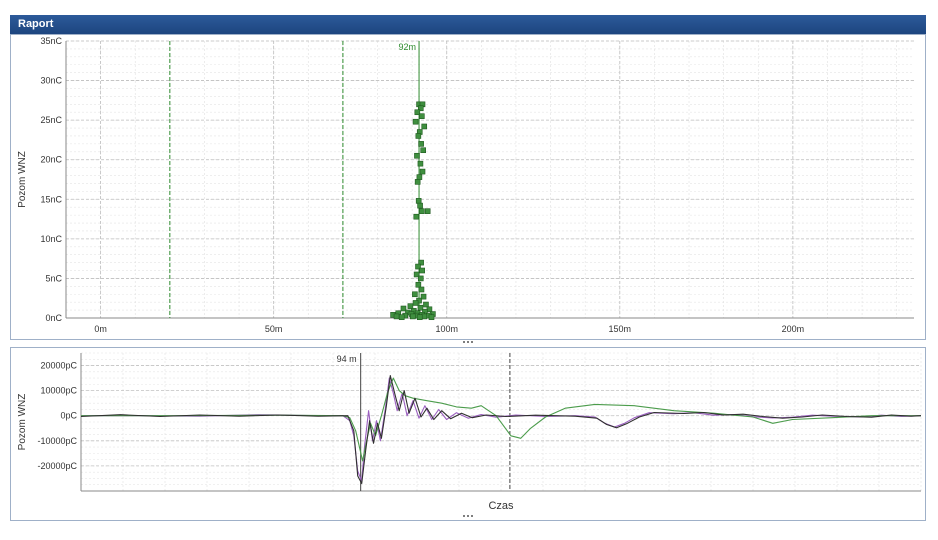  Describe the element at coordinates (53, 278) in the screenshot. I see `y-tick-label: 5nC` at that location.